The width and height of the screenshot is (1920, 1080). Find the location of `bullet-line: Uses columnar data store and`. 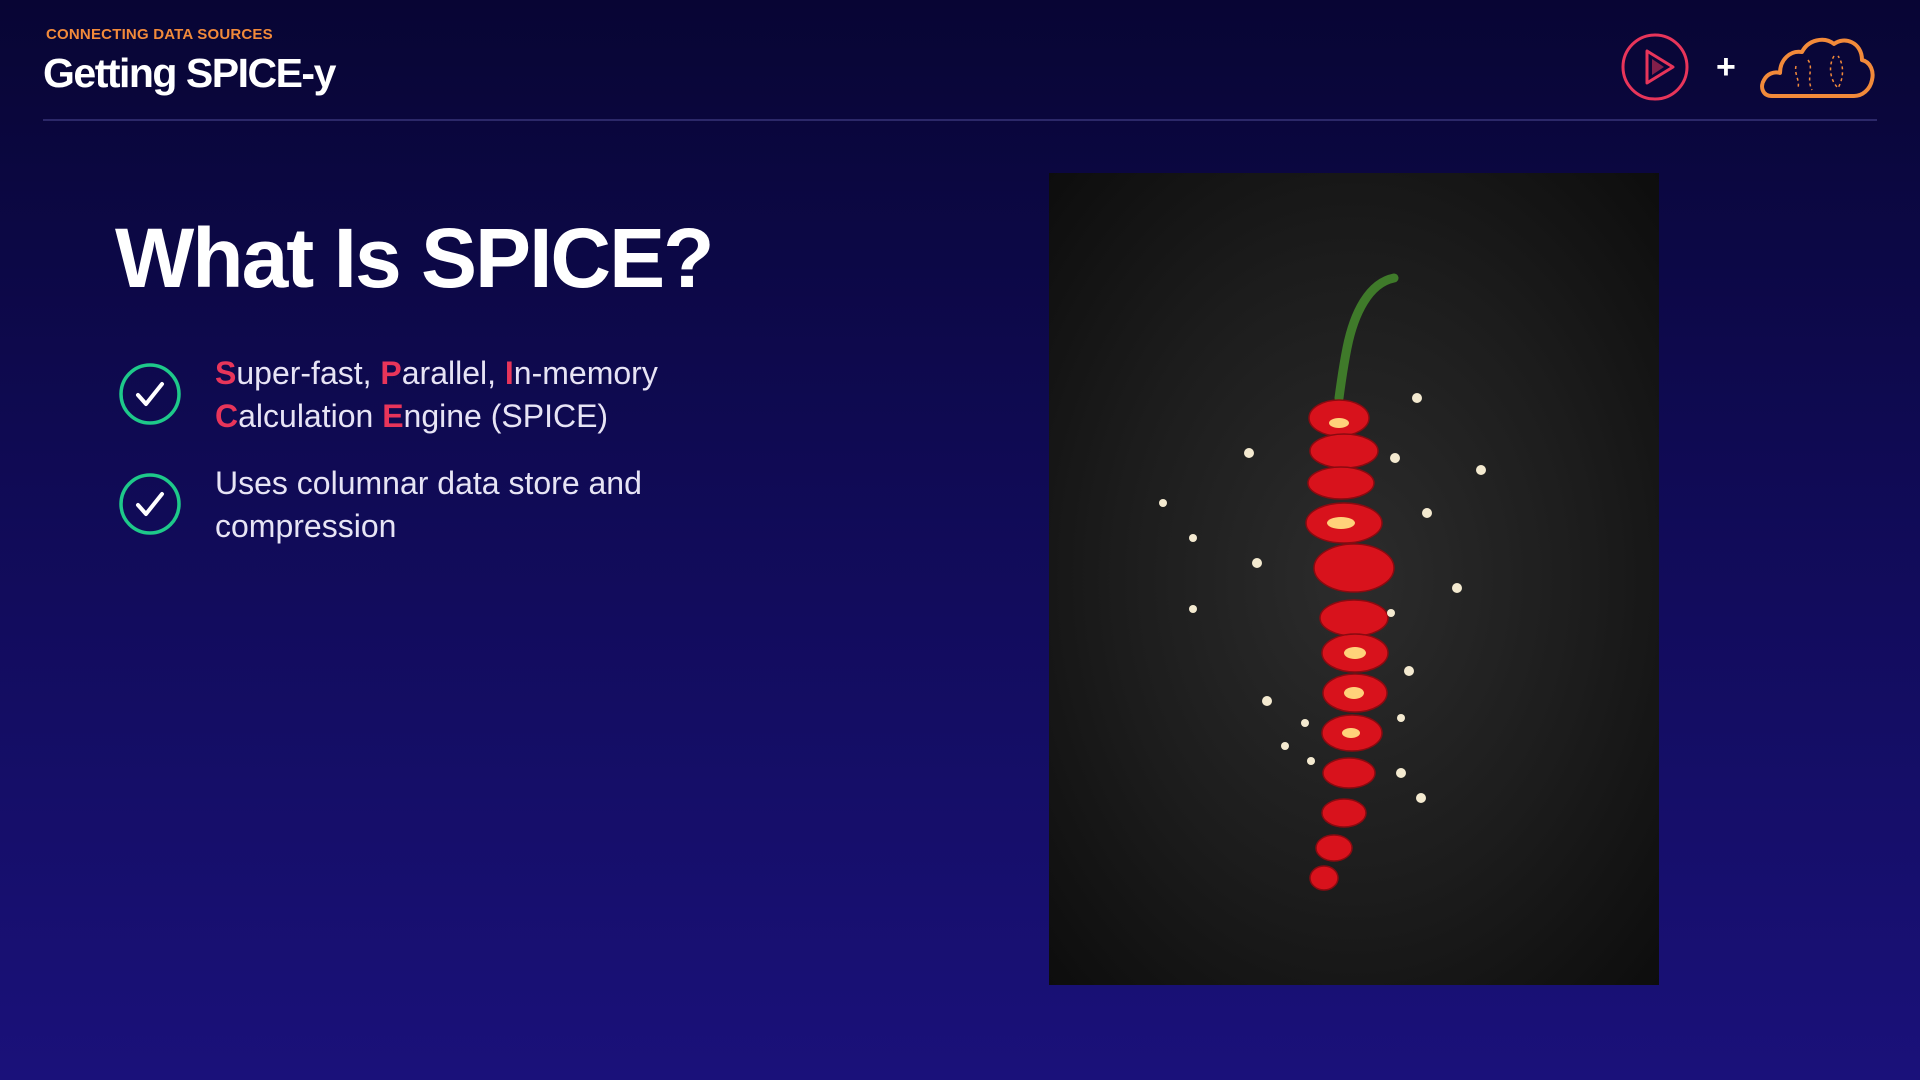

bullet-line: Uses columnar data store and is located at coordinates (428, 483).